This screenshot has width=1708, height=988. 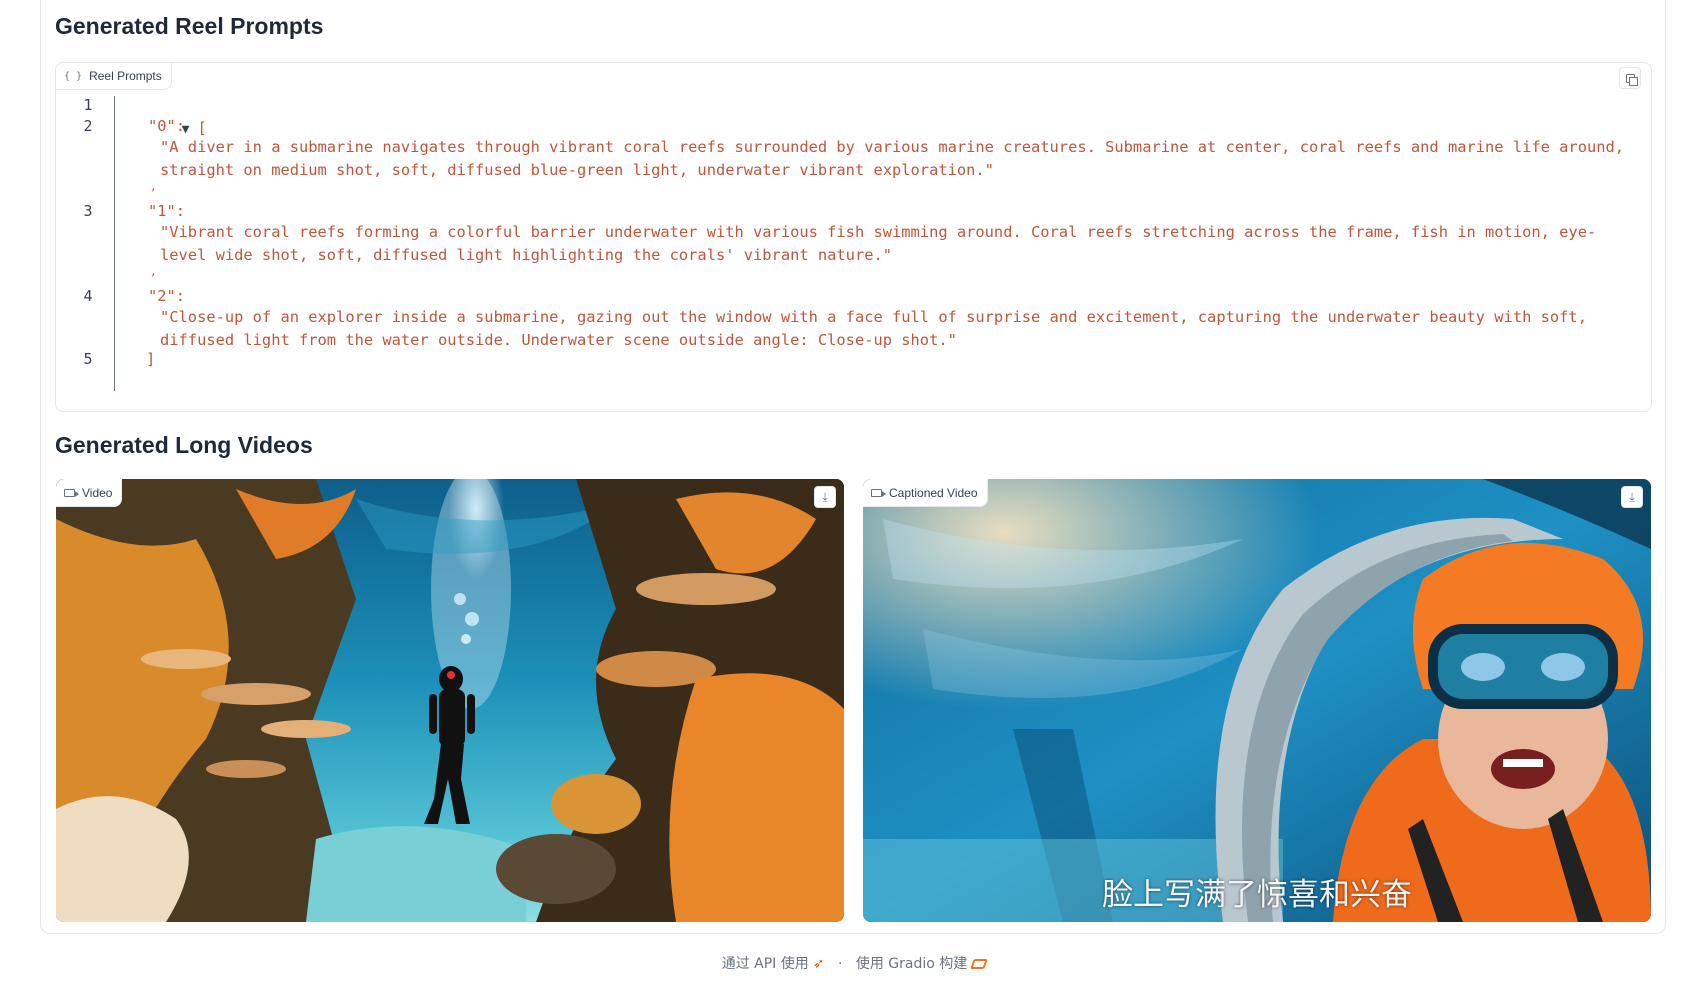 I want to click on footer: 通过 API 使用 ➶ · 使用 Gradio 构建, so click(x=854, y=963).